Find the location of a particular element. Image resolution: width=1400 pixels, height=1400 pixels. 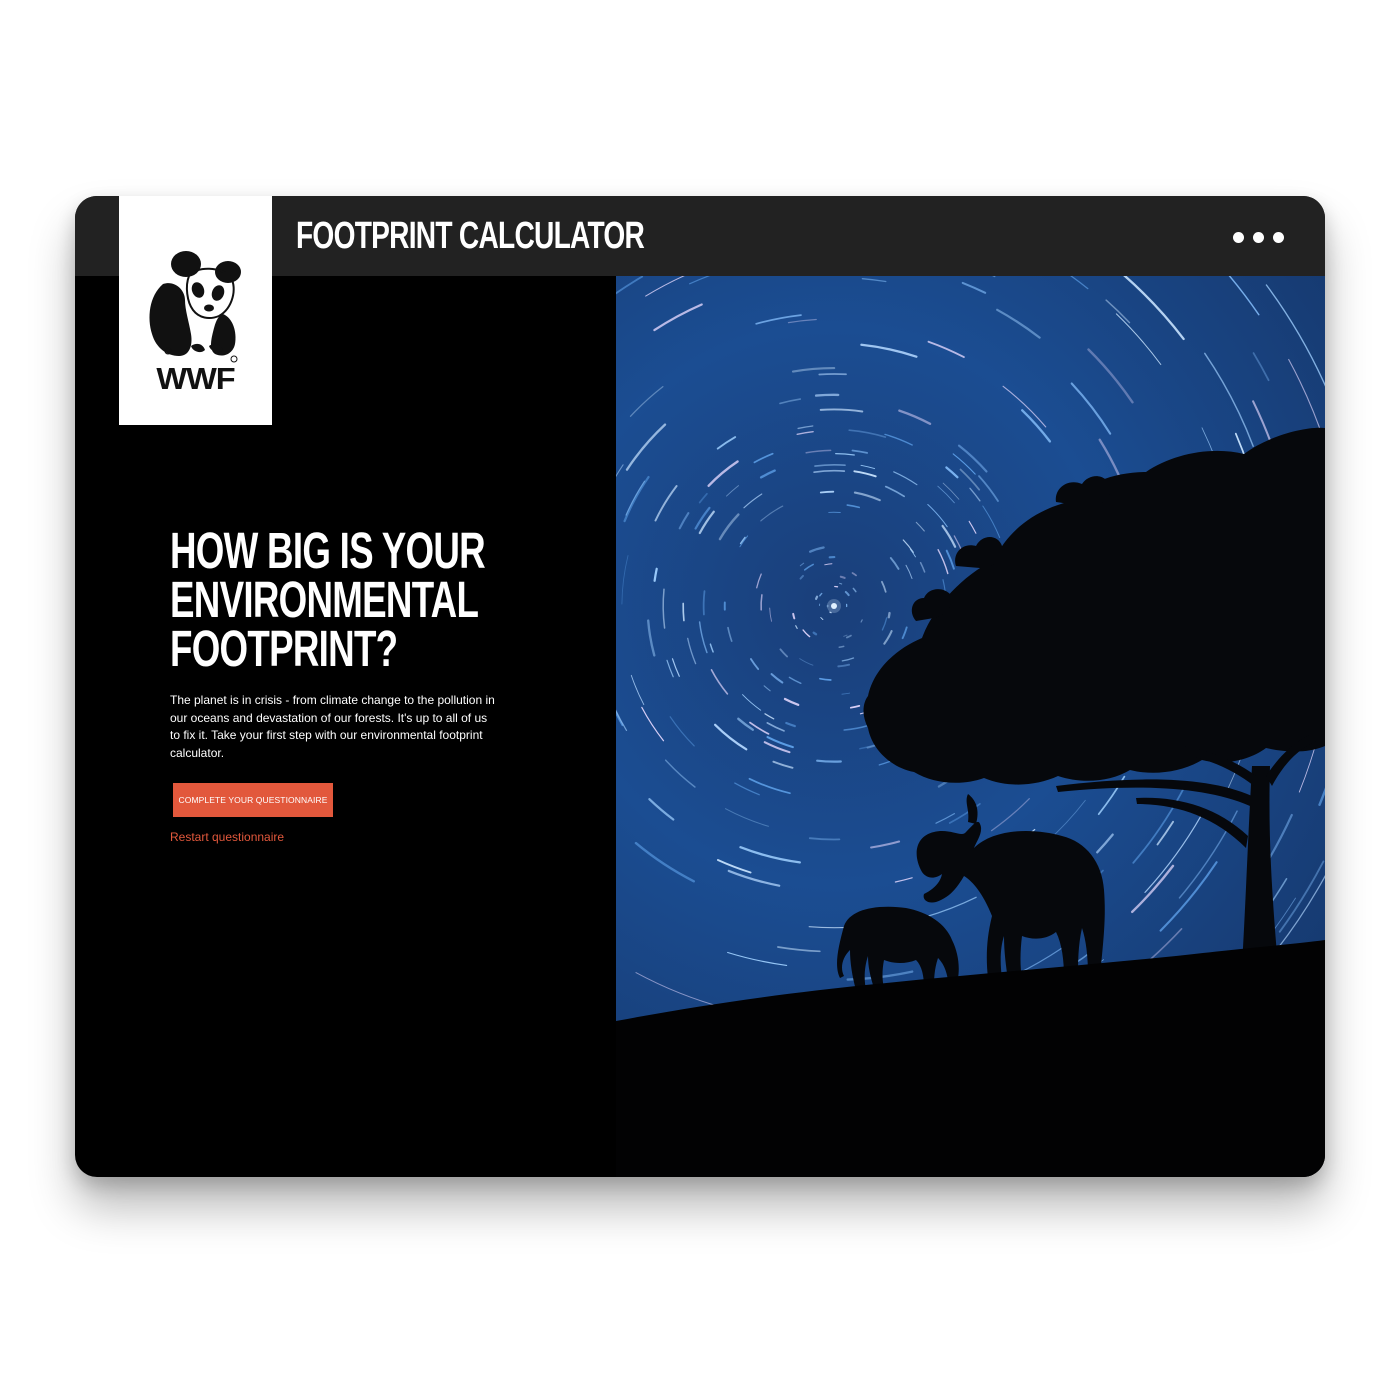

wwf-logo: WWF is located at coordinates (195, 310).